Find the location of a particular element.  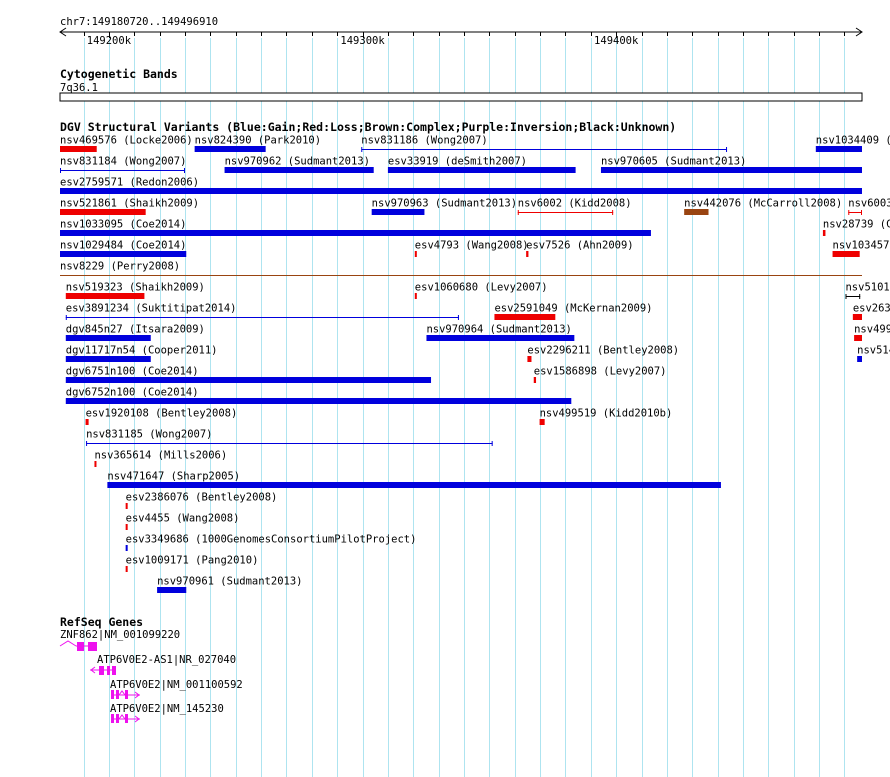

dgv-feature: nsv970964 (Sudmant2013) is located at coordinates (500, 333).